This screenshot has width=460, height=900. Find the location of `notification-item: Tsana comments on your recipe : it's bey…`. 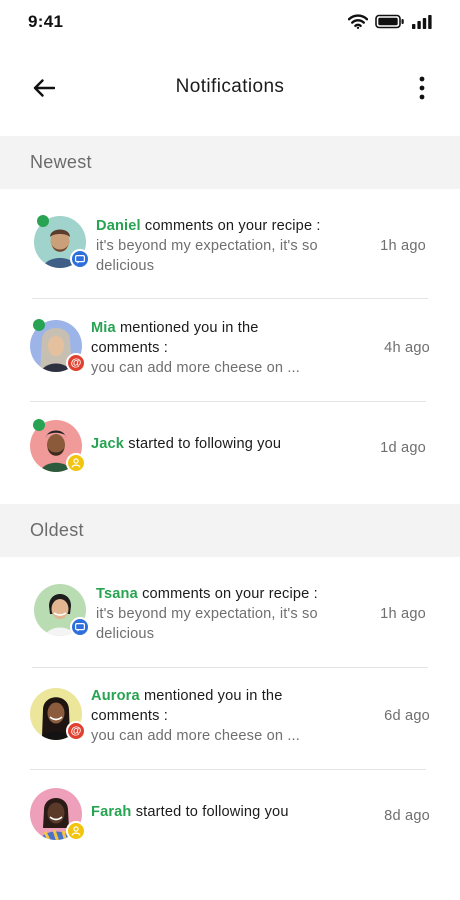

notification-item: Tsana comments on your recipe : it's bey… is located at coordinates (230, 620).